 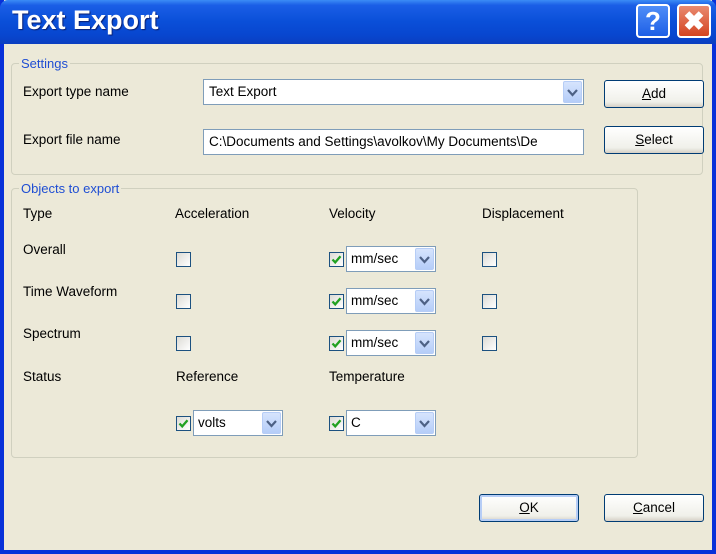 I want to click on export-file-label: Export file name, so click(x=72, y=139).